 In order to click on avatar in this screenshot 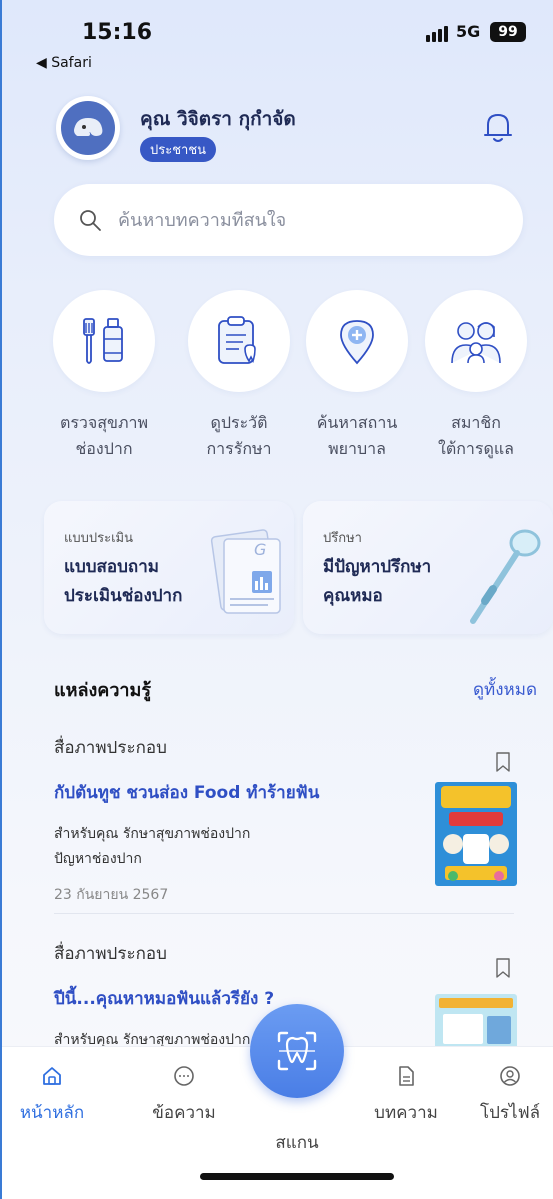, I will do `click(88, 128)`.